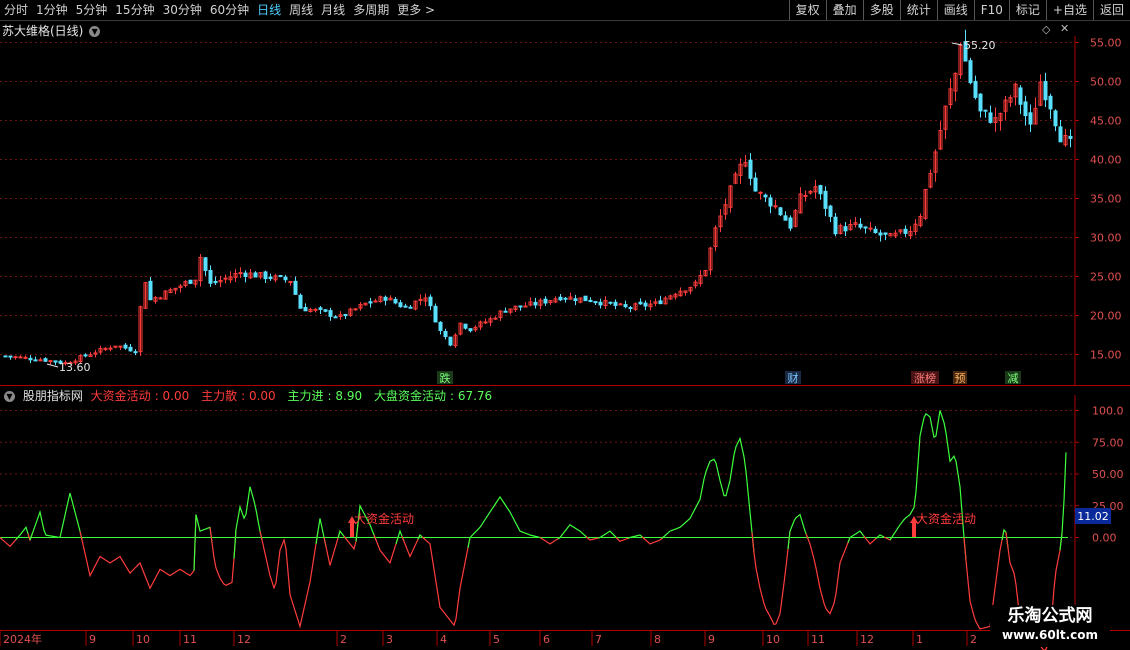  I want to click on diamond-icon: ◇, so click(1046, 29).